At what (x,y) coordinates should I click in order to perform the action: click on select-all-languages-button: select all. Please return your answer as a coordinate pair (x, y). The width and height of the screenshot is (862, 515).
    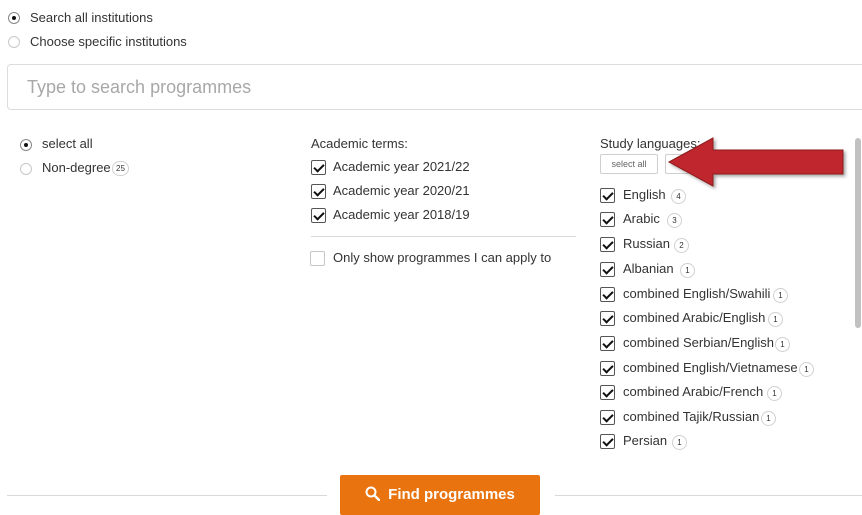
    Looking at the image, I should click on (629, 164).